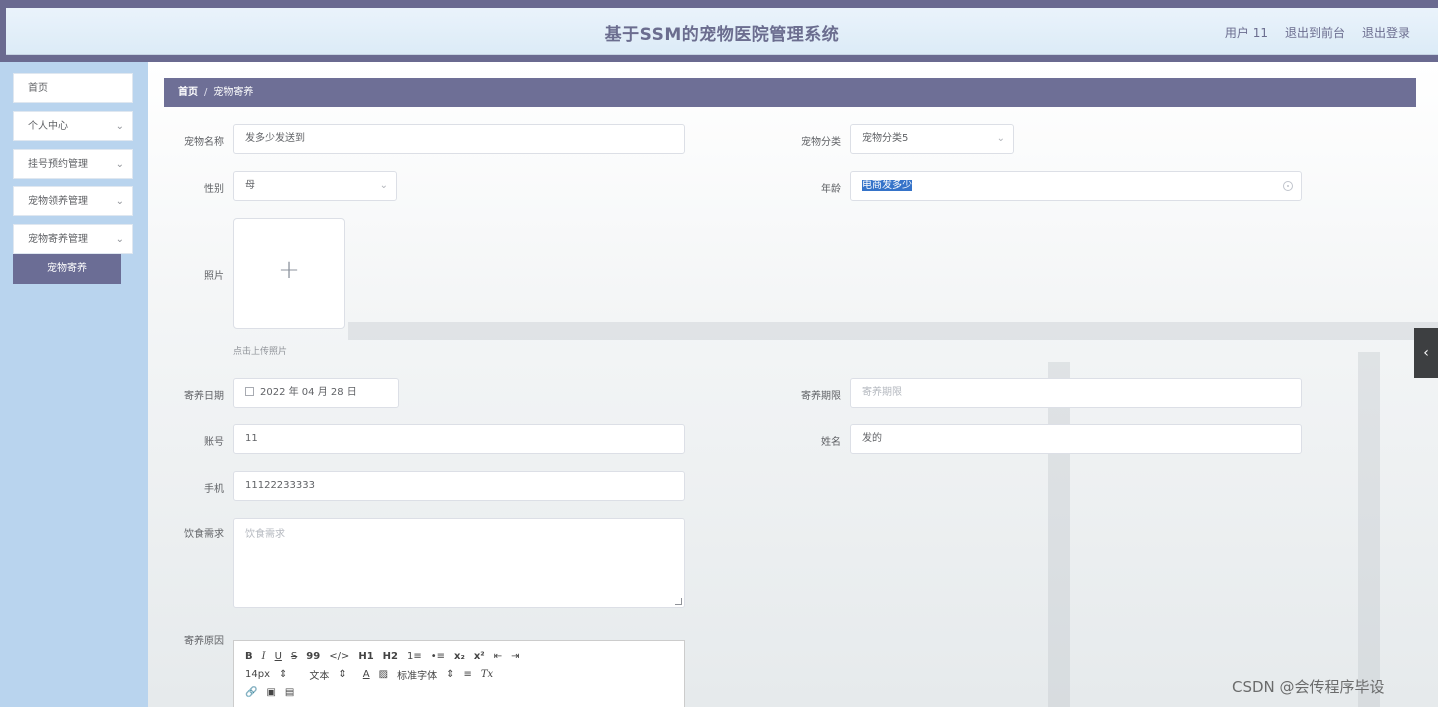 The image size is (1438, 707). Describe the element at coordinates (73, 88) in the screenshot. I see `sidebar-item-home: 首页` at that location.